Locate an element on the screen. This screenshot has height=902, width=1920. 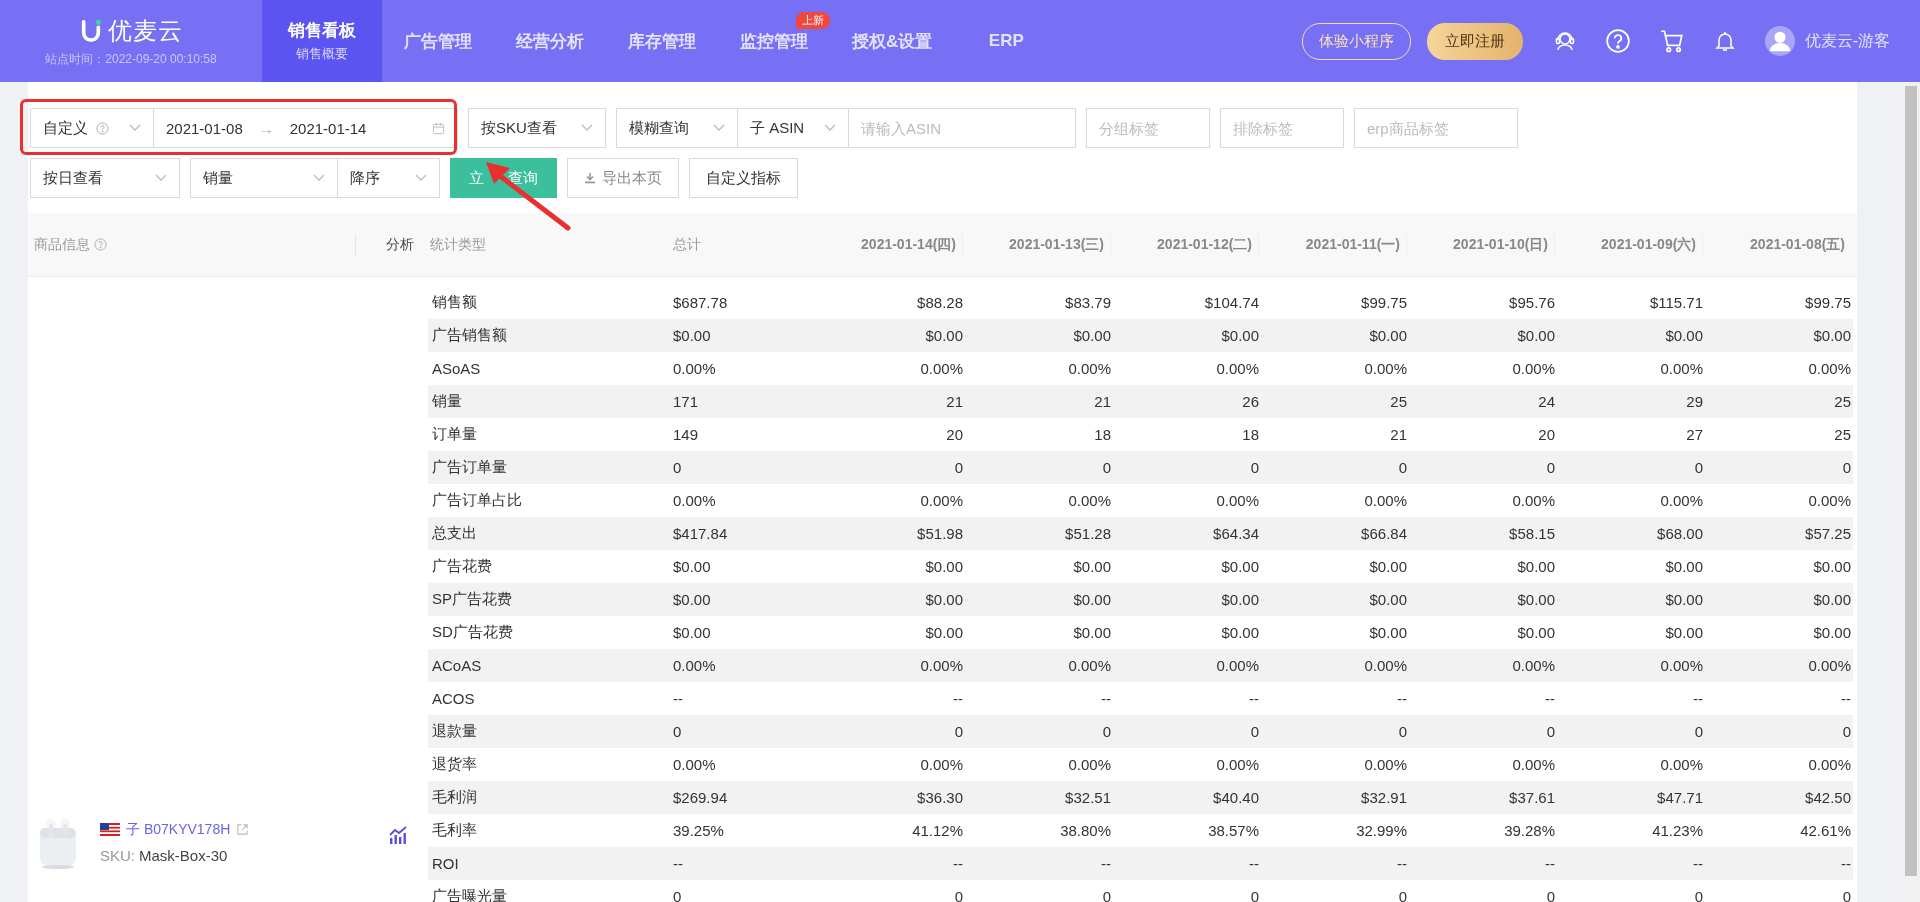
sort-field-dropdown: 销量 is located at coordinates (264, 178).